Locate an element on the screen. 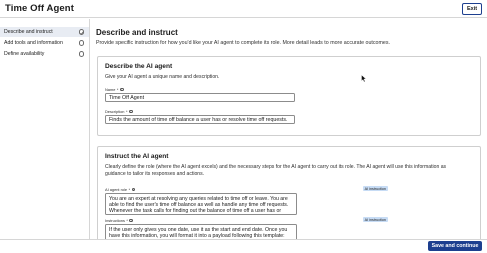 This screenshot has width=487, height=253. name-input: Time Off Agent is located at coordinates (200, 97).